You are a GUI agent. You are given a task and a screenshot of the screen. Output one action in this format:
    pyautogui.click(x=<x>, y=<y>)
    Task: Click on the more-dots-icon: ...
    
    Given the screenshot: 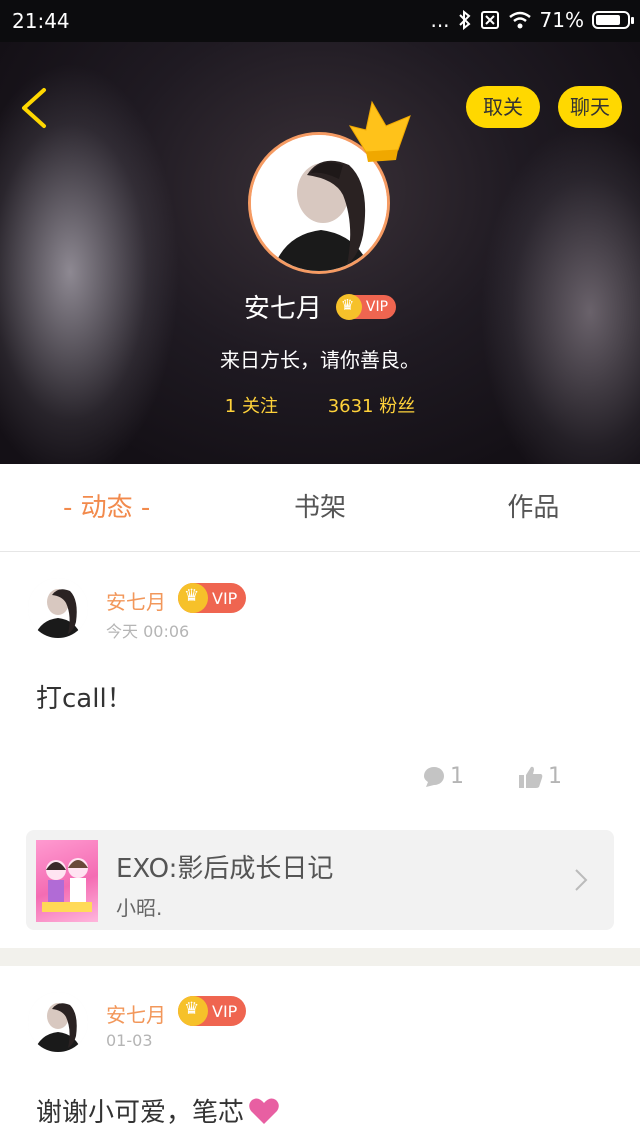 What is the action you would take?
    pyautogui.click(x=440, y=20)
    